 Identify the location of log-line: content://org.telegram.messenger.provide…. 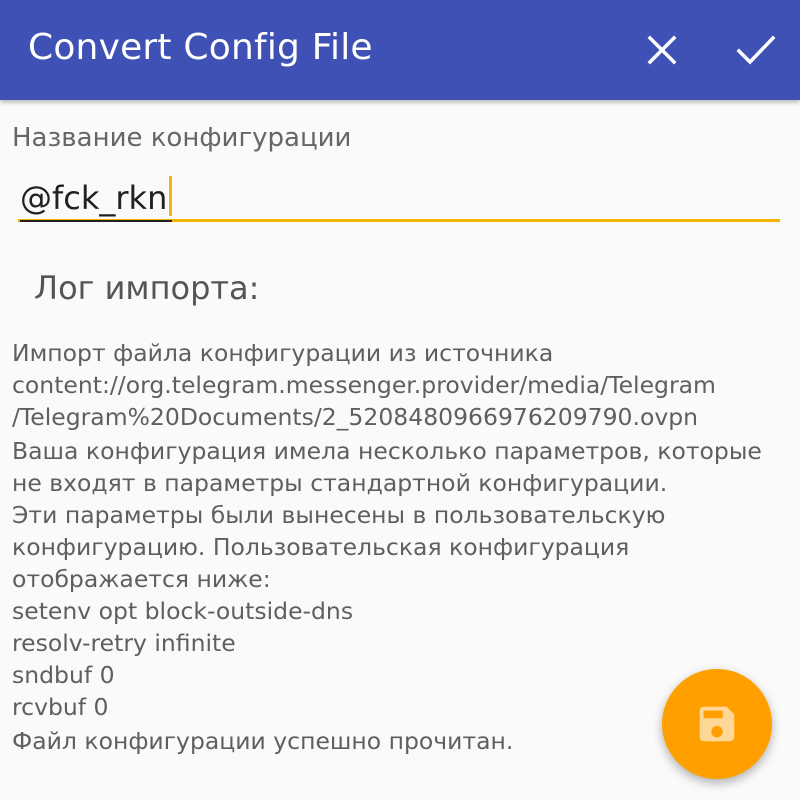
(364, 385).